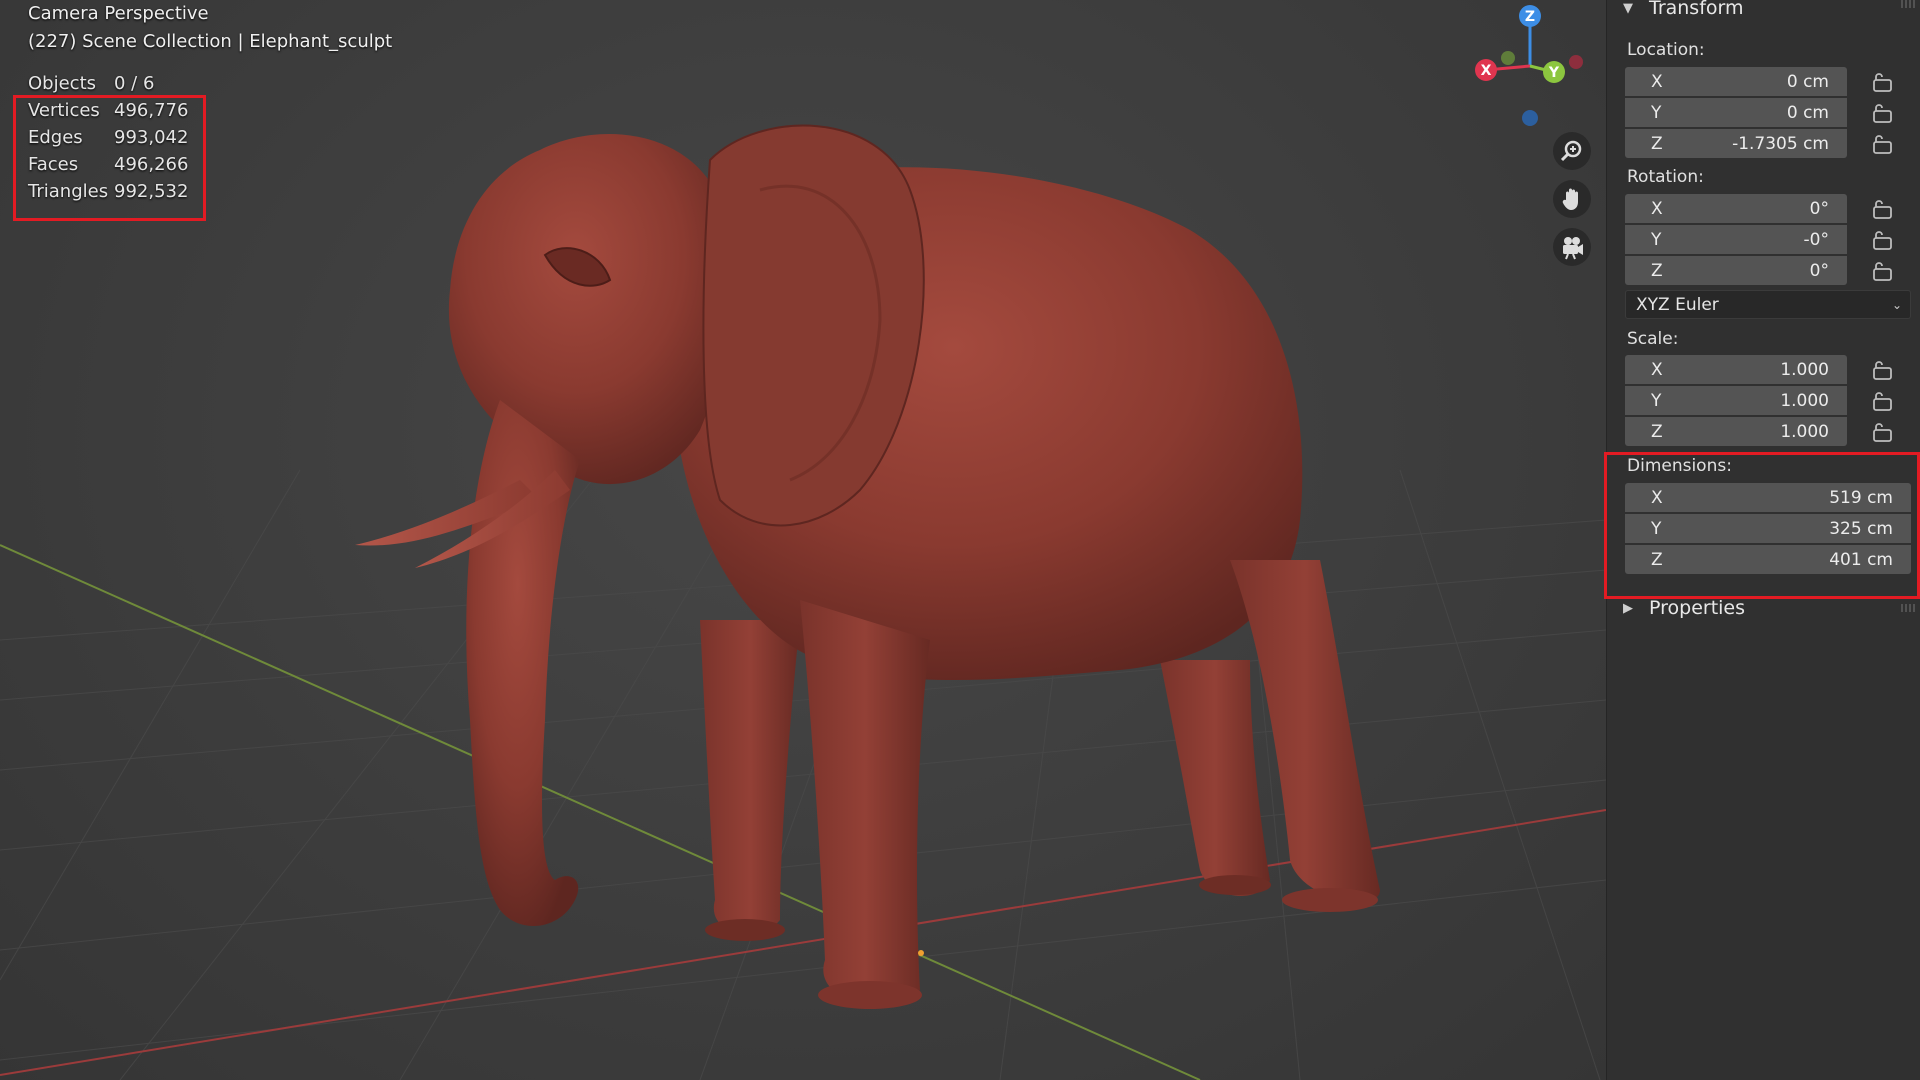  I want to click on properties-panel-header: ▶ Properties, so click(1763, 608).